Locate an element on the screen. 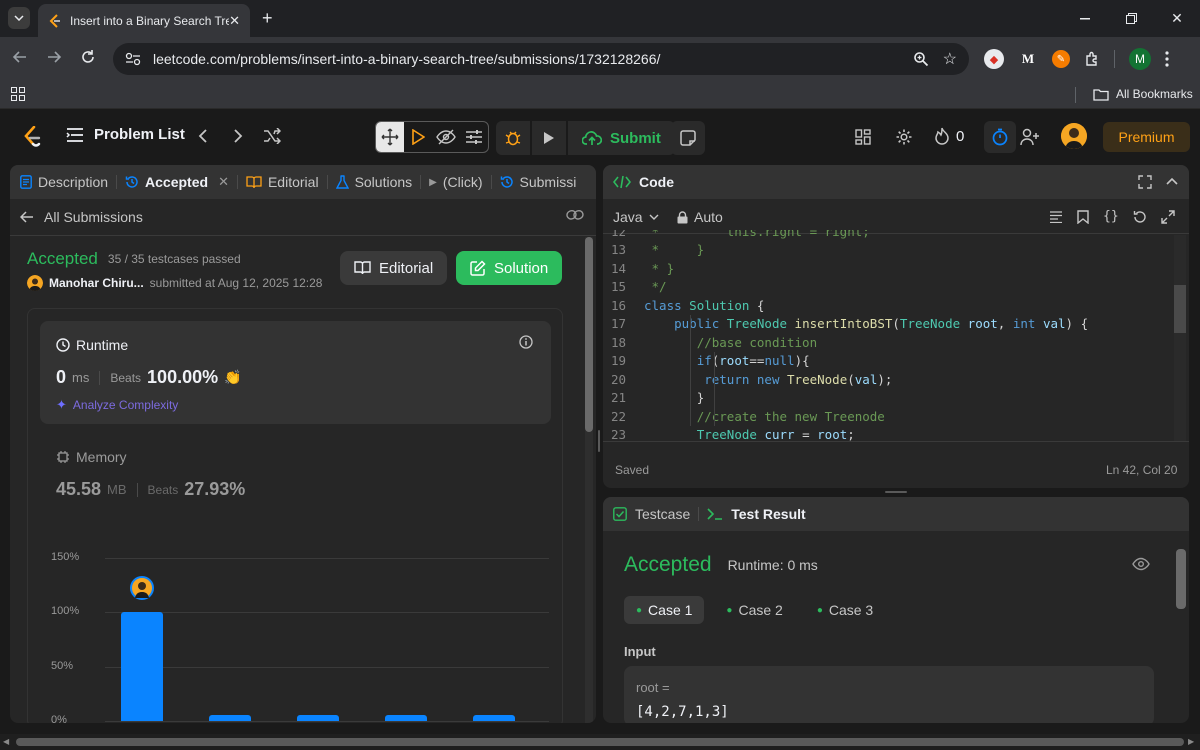 The image size is (1200, 750). tab-submissions: Submissi is located at coordinates (538, 182).